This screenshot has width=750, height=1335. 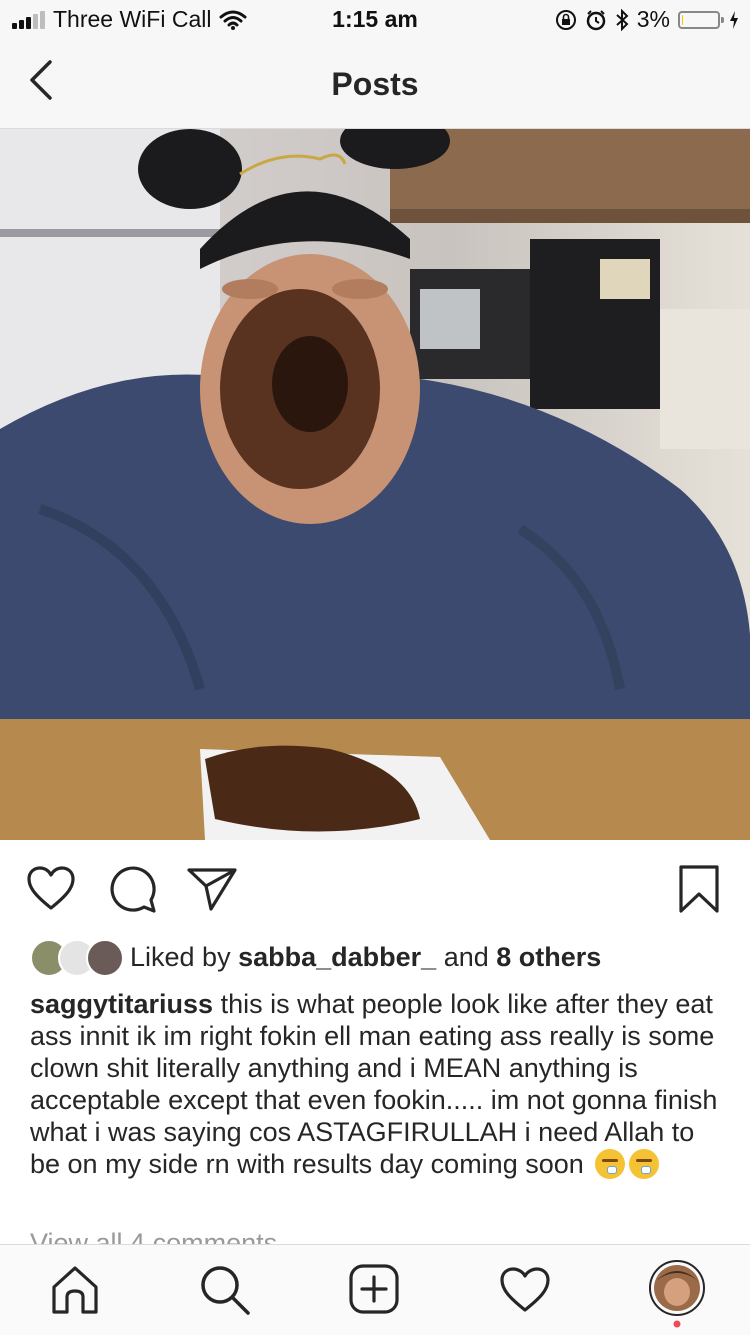 I want to click on battery-icon, so click(x=701, y=19).